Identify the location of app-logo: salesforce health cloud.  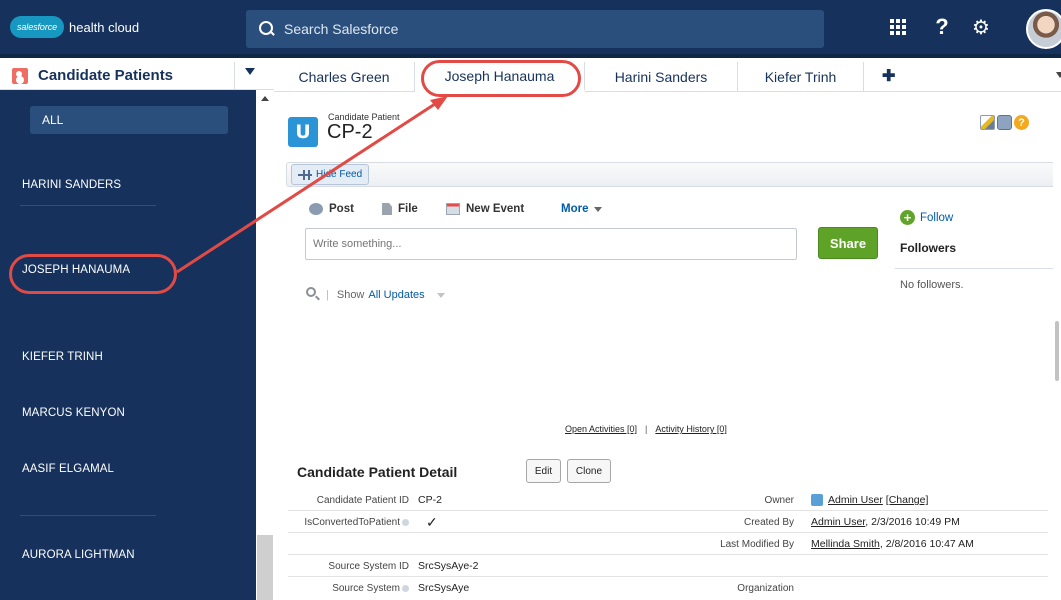
(85, 27).